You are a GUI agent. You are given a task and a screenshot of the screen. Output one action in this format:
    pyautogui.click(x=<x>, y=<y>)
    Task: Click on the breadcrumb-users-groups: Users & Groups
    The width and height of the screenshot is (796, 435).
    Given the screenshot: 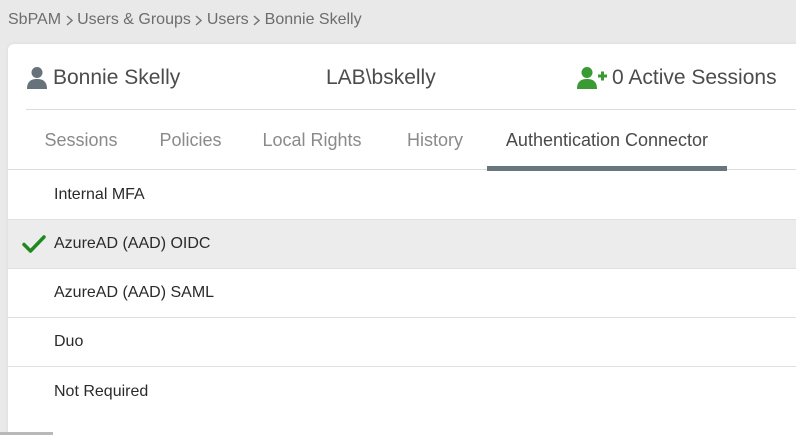 What is the action you would take?
    pyautogui.click(x=134, y=20)
    